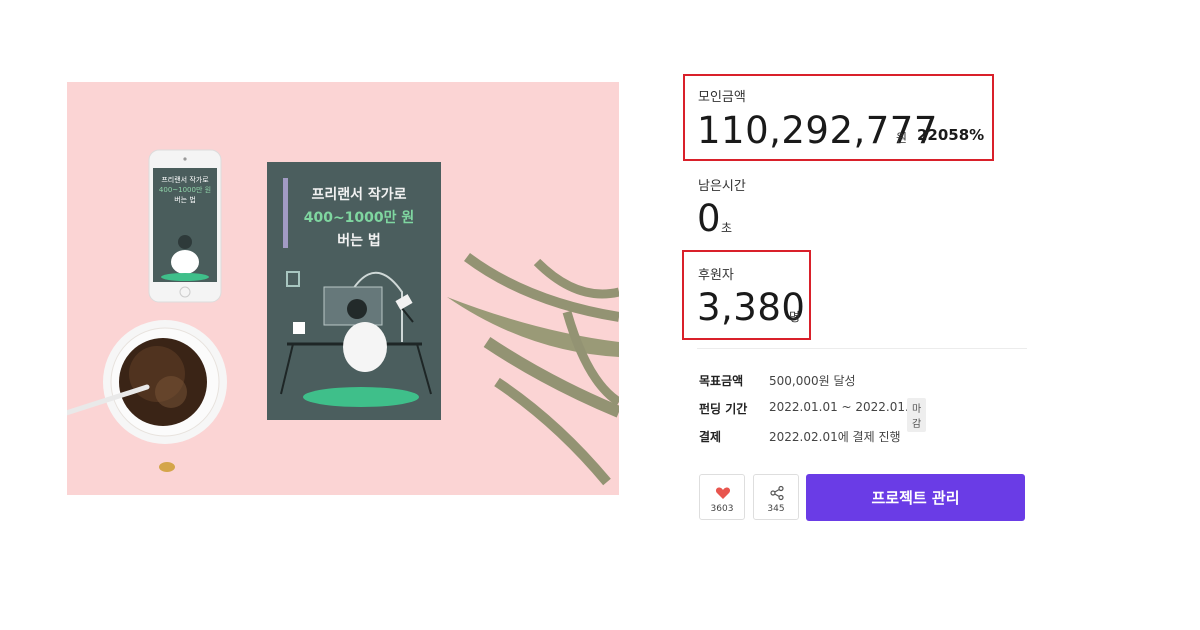  What do you see at coordinates (722, 509) in the screenshot?
I see `like-count: 3603` at bounding box center [722, 509].